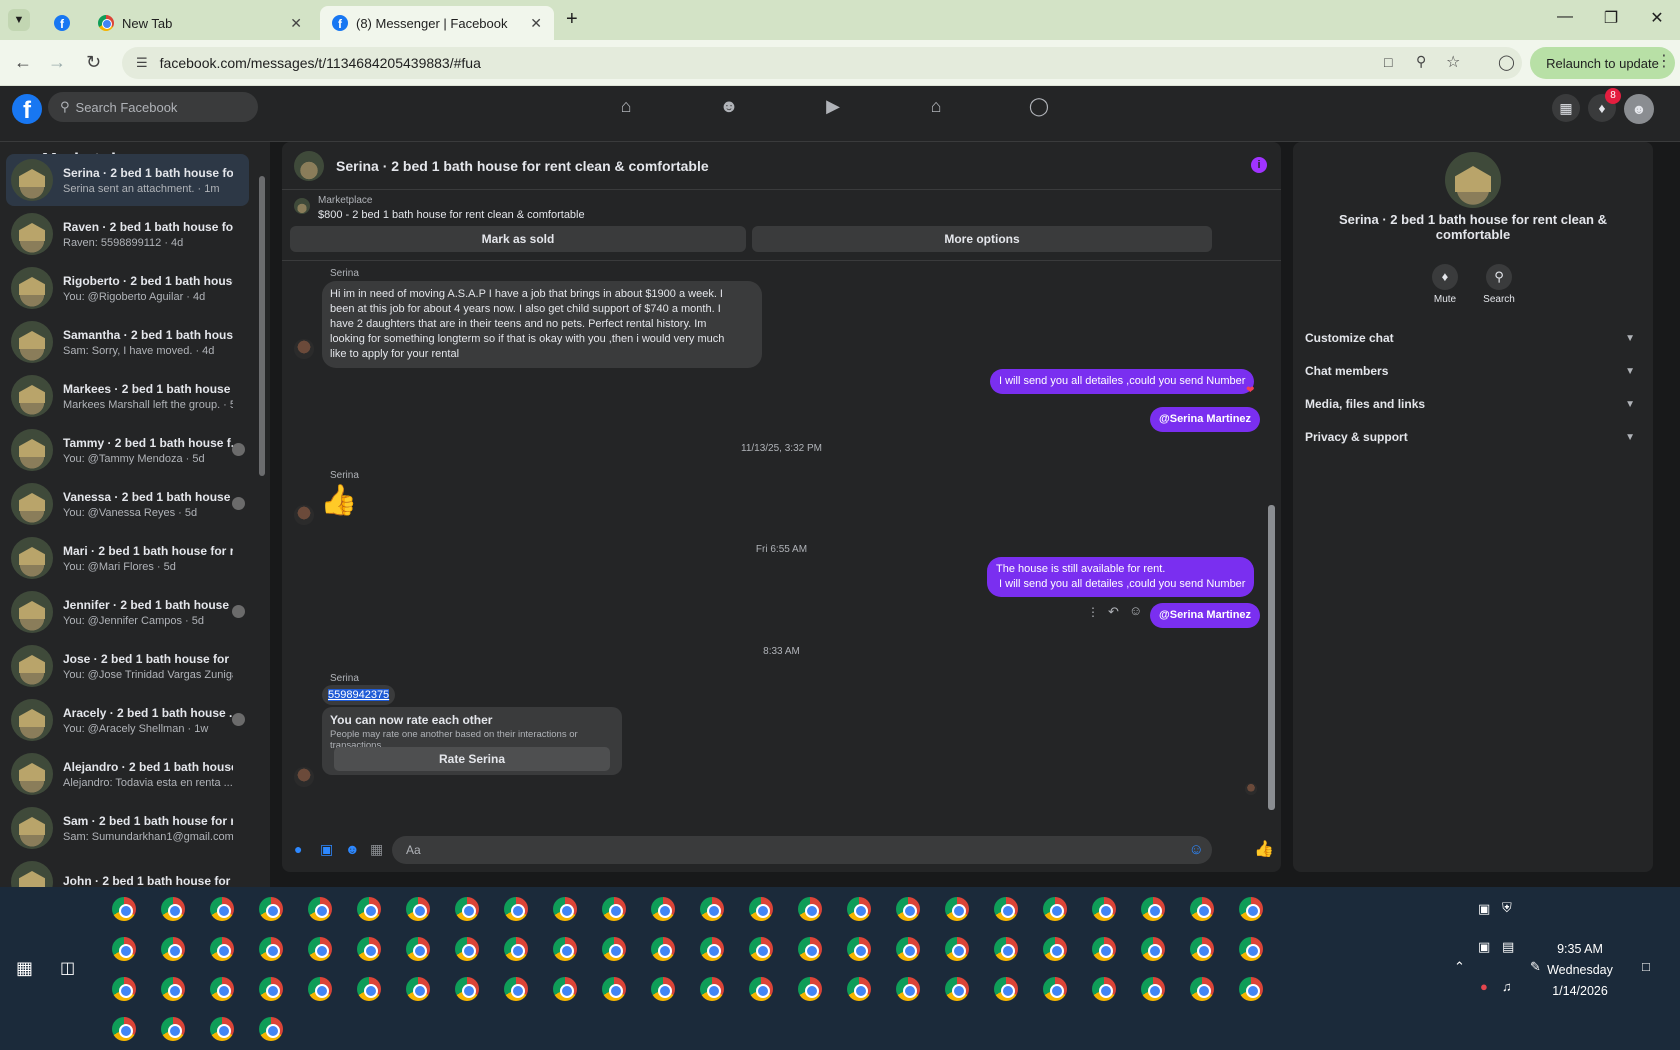  I want to click on message-input: Aa ☺, so click(802, 850).